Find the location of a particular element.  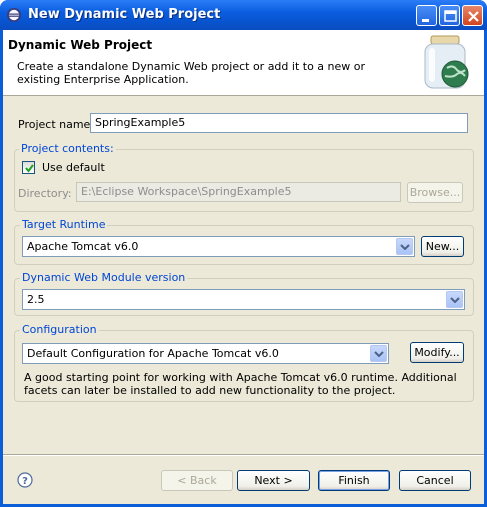

close-button is located at coordinates (472, 15).